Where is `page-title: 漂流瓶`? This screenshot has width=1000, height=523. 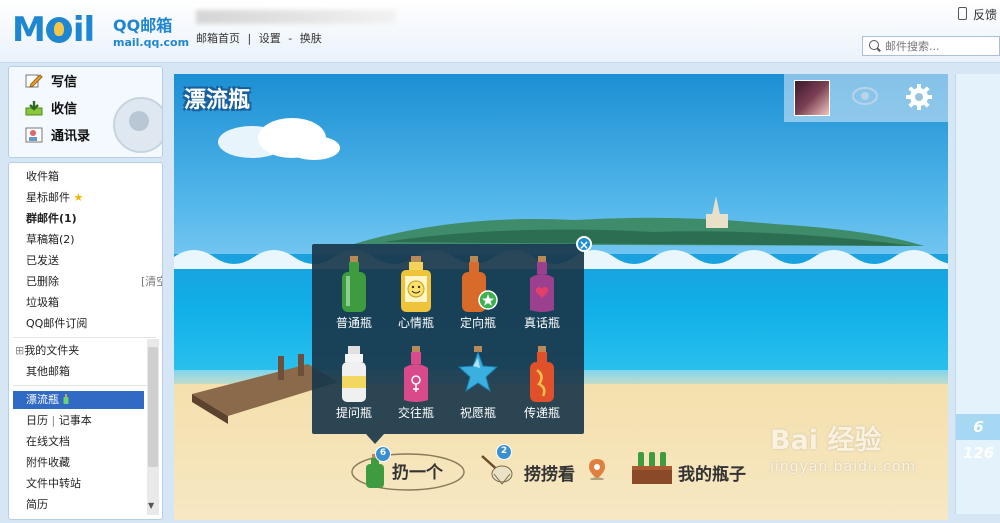 page-title: 漂流瓶 is located at coordinates (217, 100).